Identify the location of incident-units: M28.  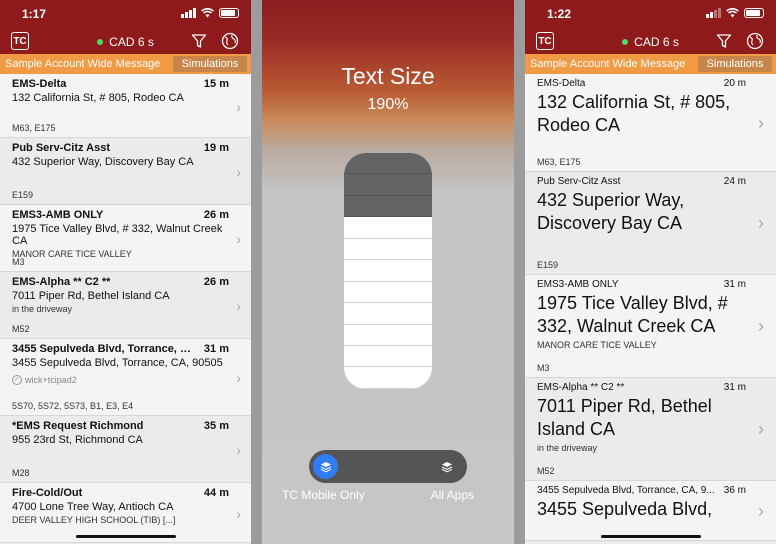
(21, 473).